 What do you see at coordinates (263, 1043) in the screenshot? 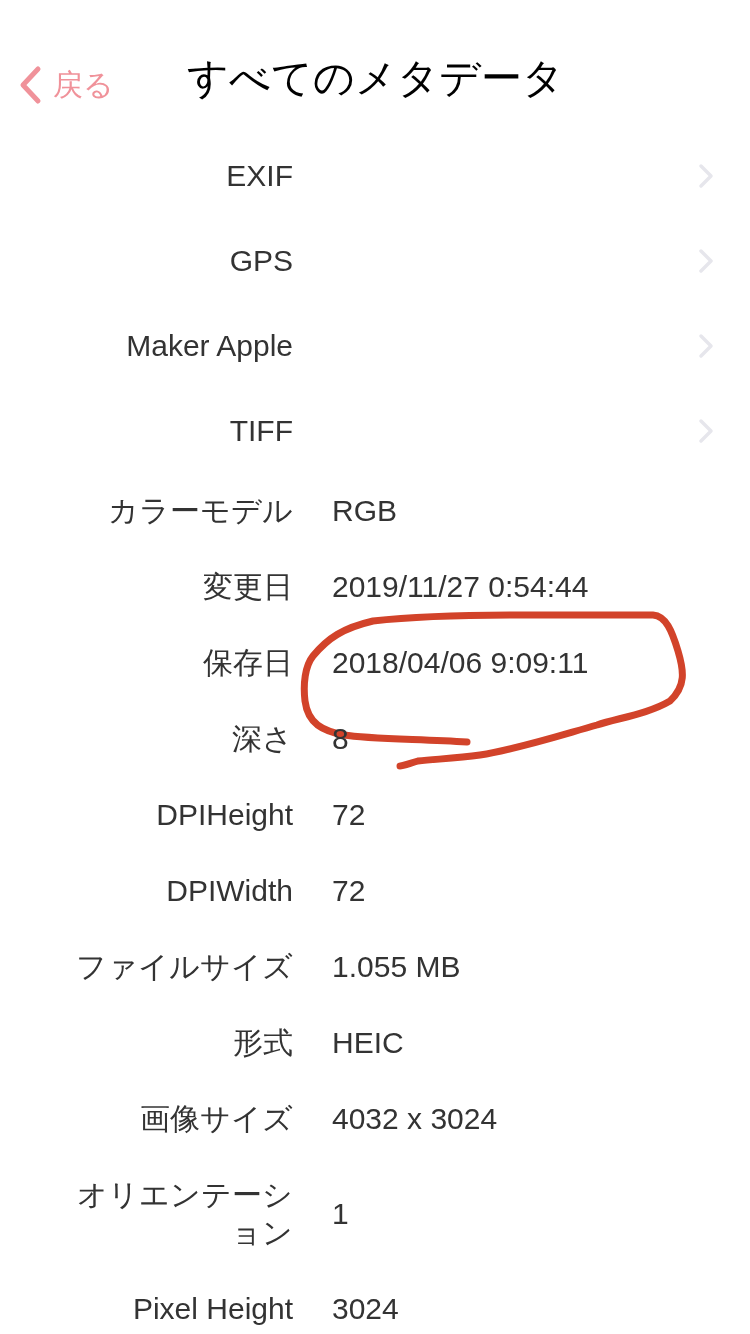
I see `field-label: 形式` at bounding box center [263, 1043].